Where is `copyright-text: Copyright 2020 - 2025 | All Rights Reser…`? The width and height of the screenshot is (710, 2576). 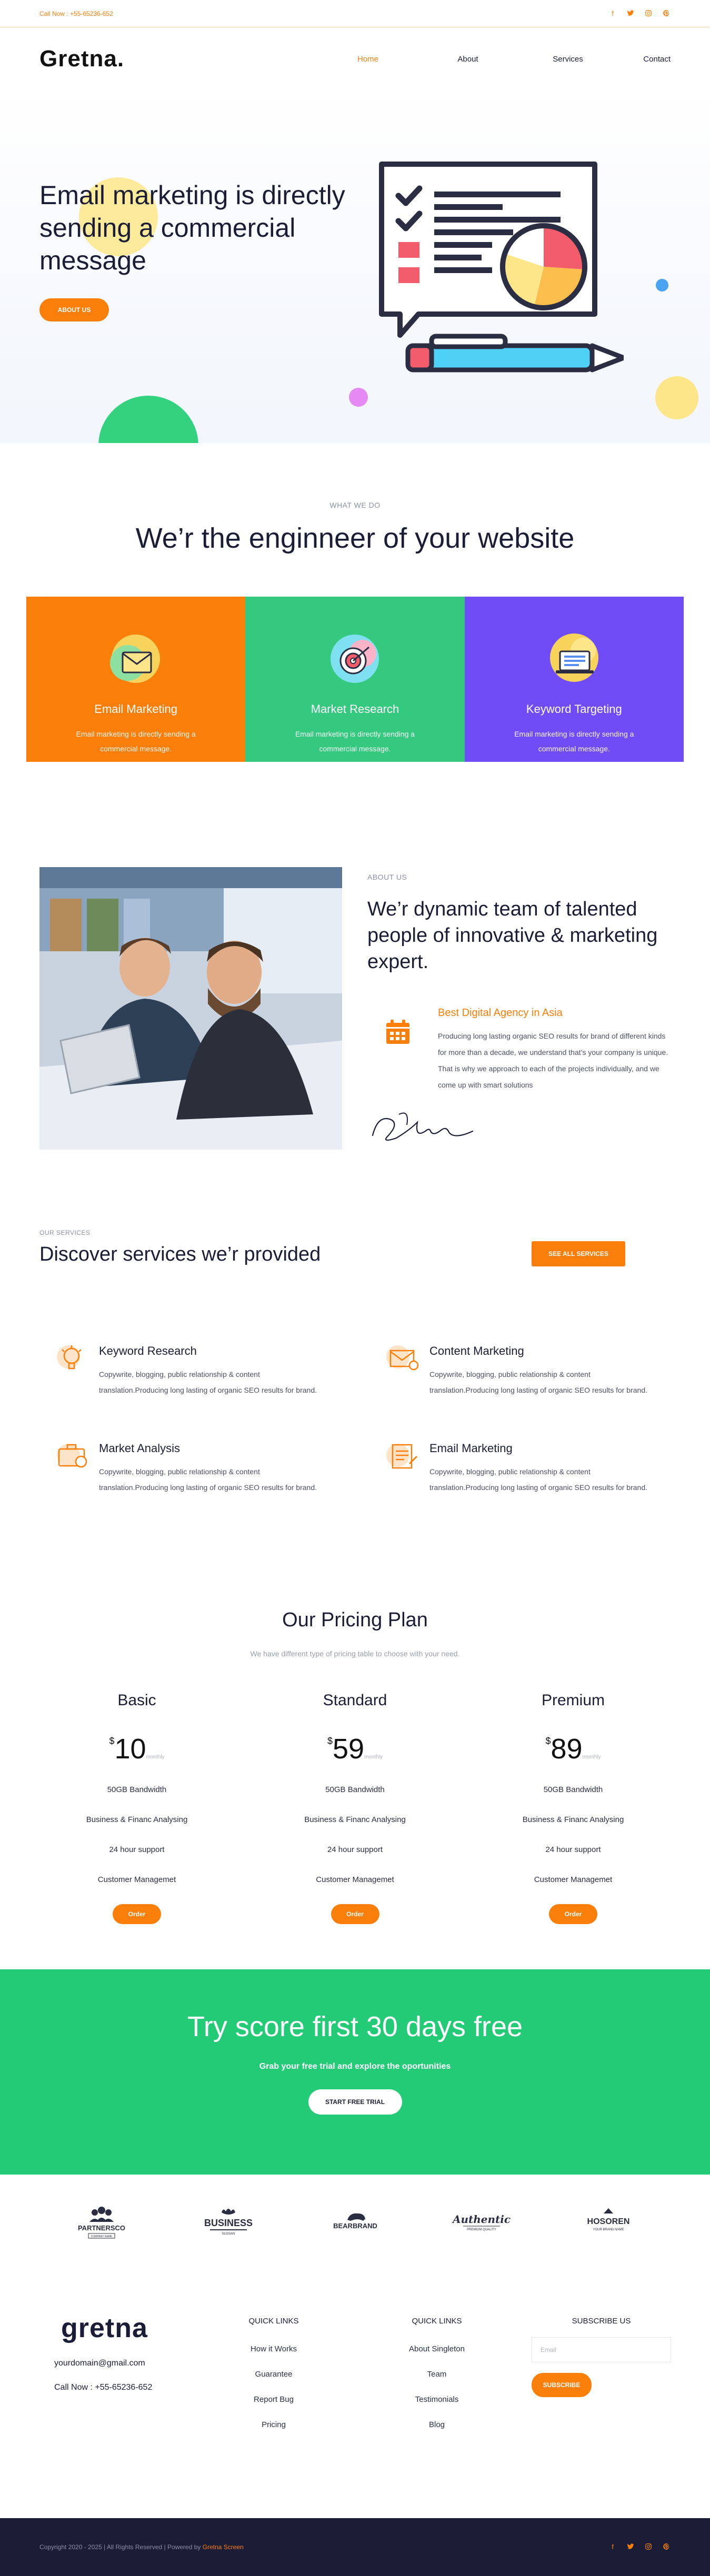
copyright-text: Copyright 2020 - 2025 | All Rights Reser… is located at coordinates (141, 2547).